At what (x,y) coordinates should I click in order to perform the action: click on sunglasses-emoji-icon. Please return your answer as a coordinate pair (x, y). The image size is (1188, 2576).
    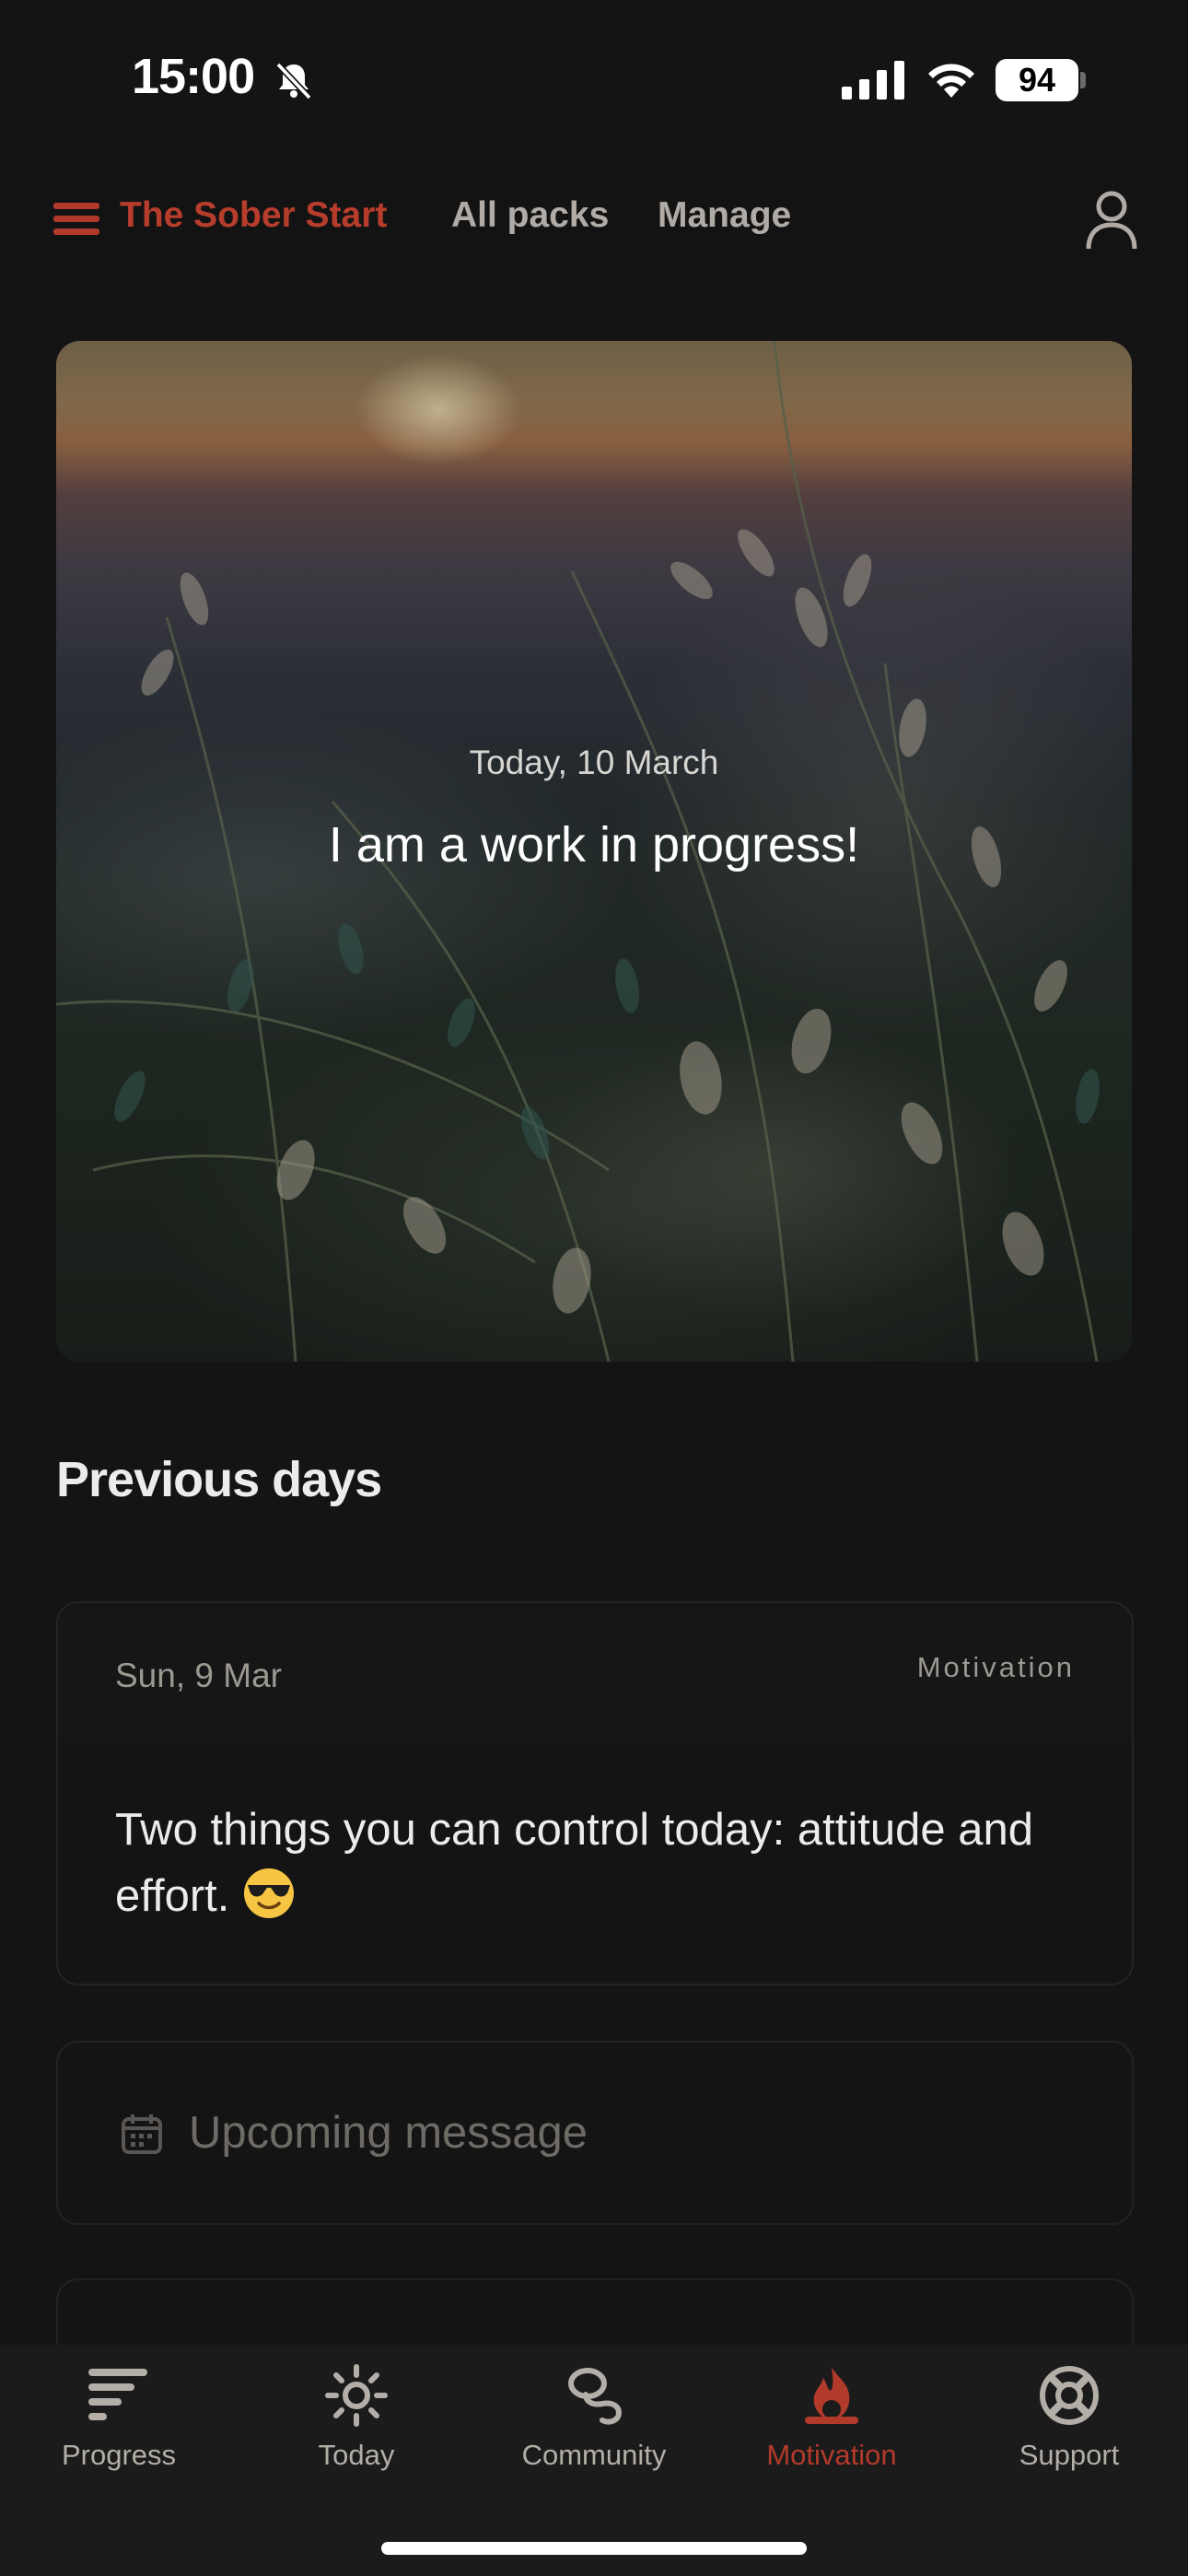
    Looking at the image, I should click on (269, 1893).